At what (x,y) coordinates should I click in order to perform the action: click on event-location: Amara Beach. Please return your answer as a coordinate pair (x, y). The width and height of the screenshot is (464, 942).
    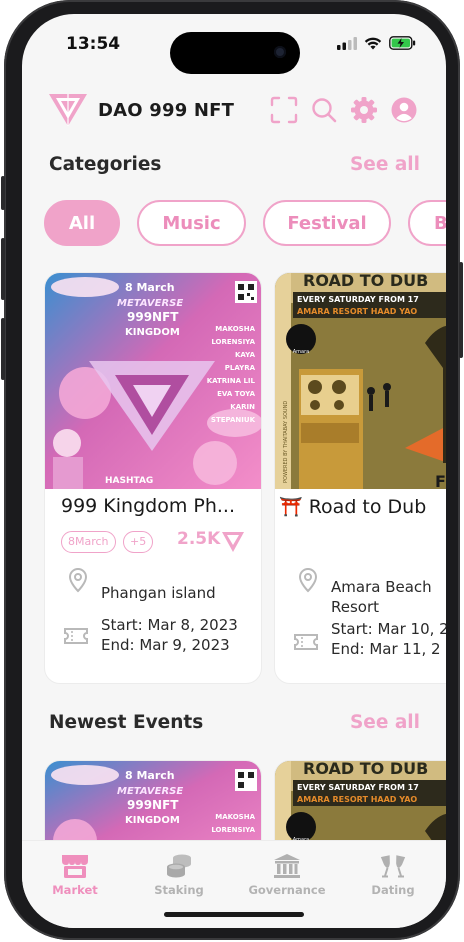
    Looking at the image, I should click on (381, 587).